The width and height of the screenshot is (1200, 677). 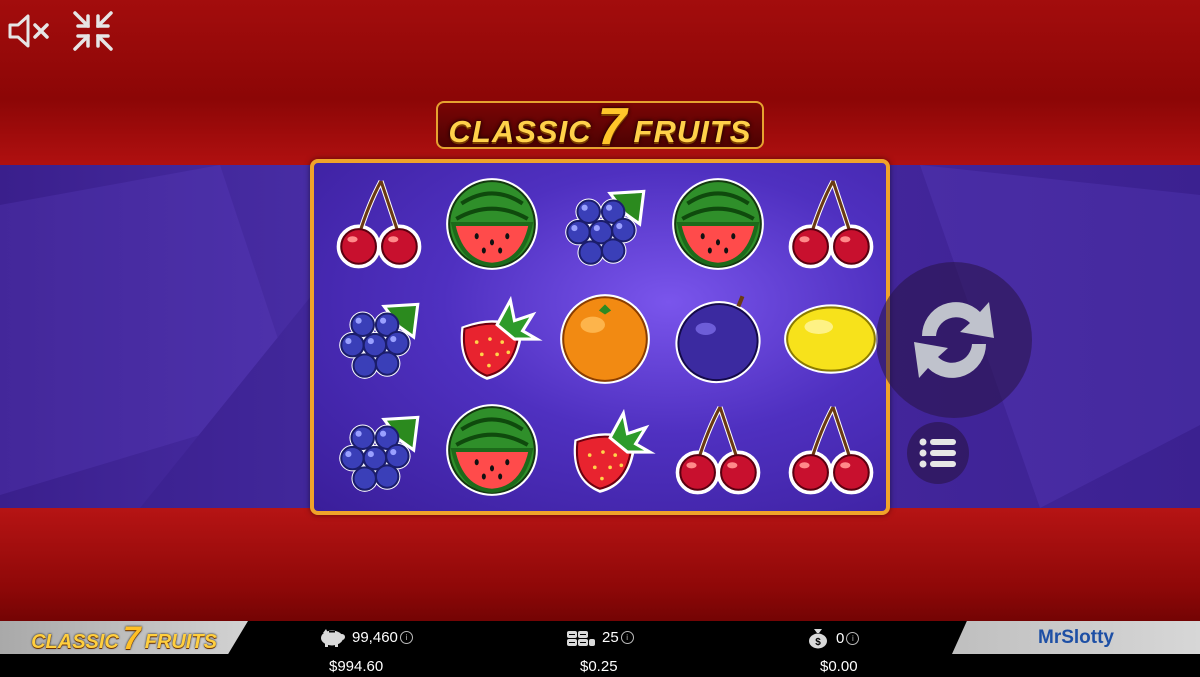 What do you see at coordinates (612, 127) in the screenshot?
I see `title-seven: 7` at bounding box center [612, 127].